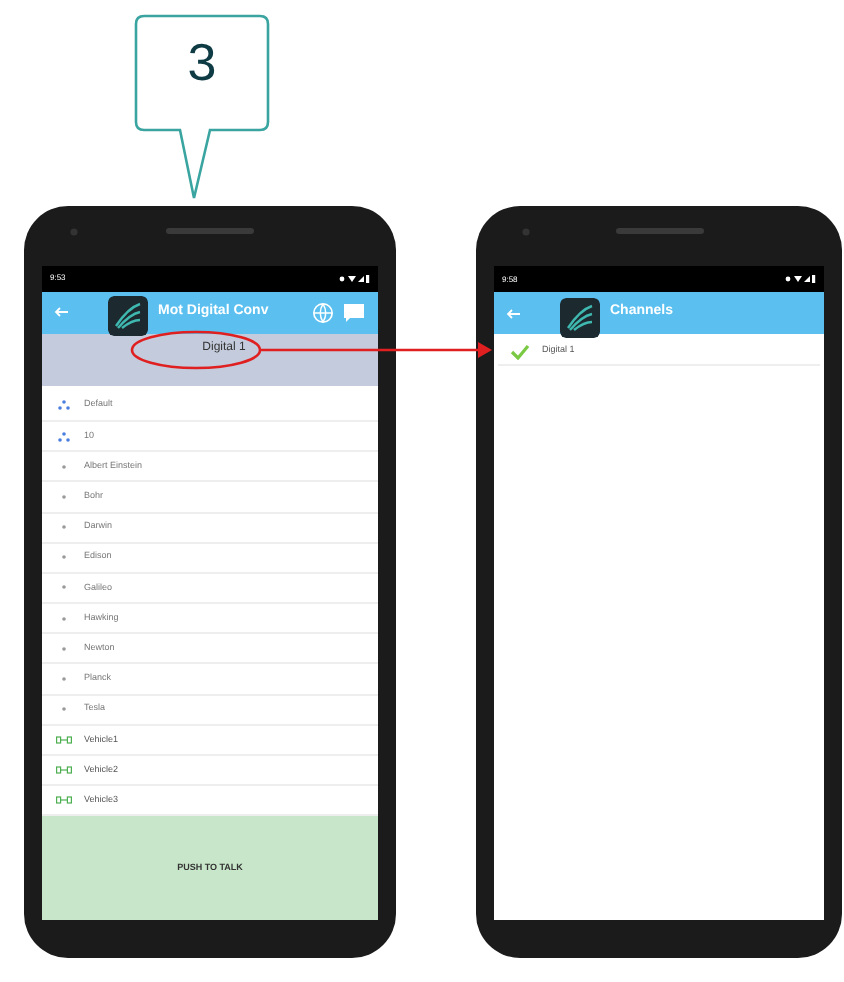 This screenshot has width=844, height=982. I want to click on highlight-ellipse, so click(196, 350).